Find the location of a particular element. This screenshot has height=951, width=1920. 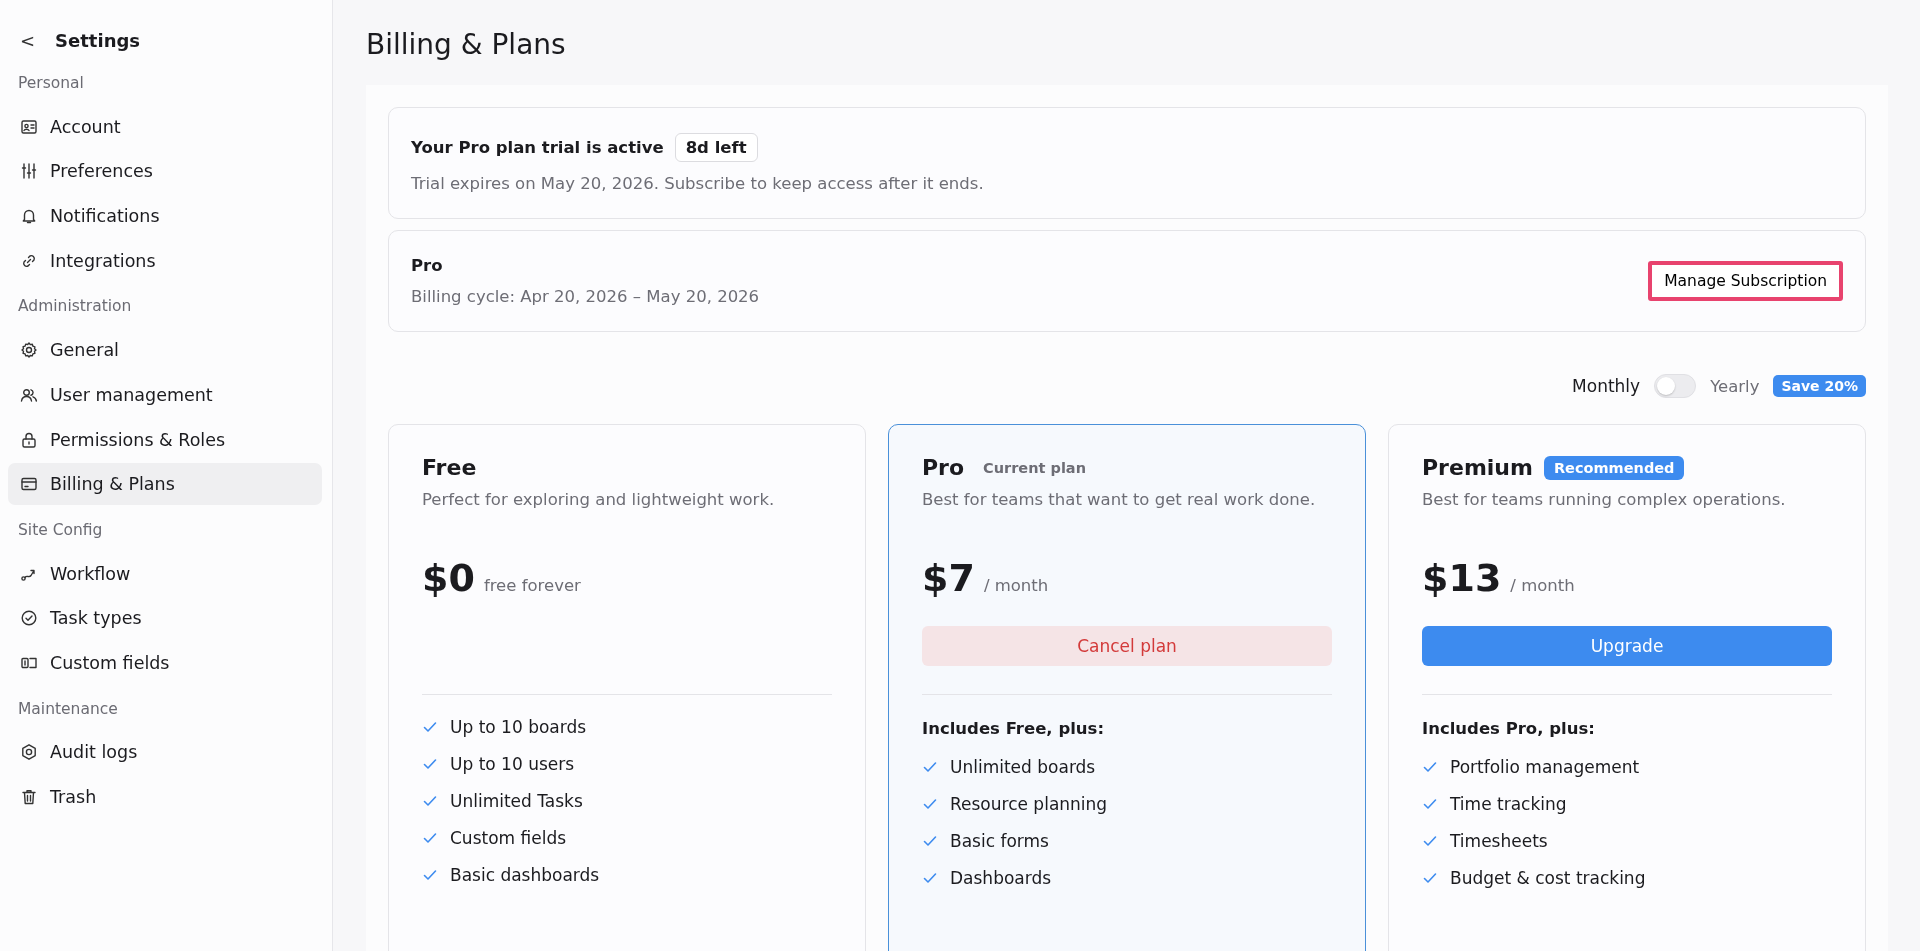

plan-title: Pro is located at coordinates (943, 467).